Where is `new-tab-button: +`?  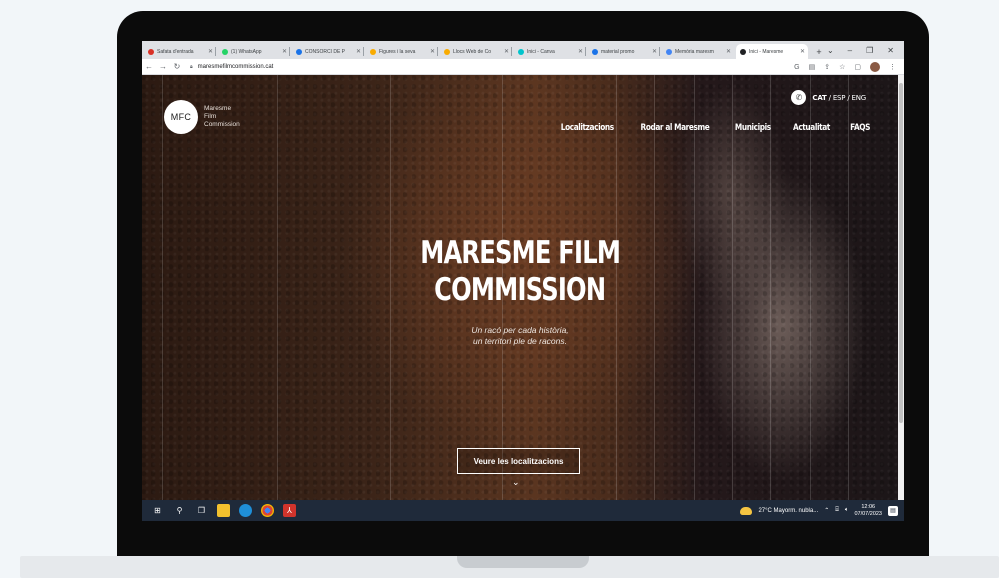 new-tab-button: + is located at coordinates (819, 51).